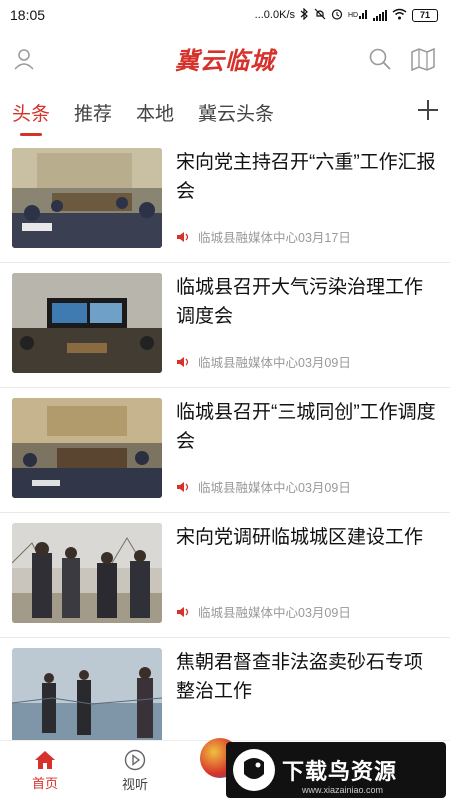 The height and width of the screenshot is (800, 450). Describe the element at coordinates (399, 15) in the screenshot. I see `wifi-icon` at that location.